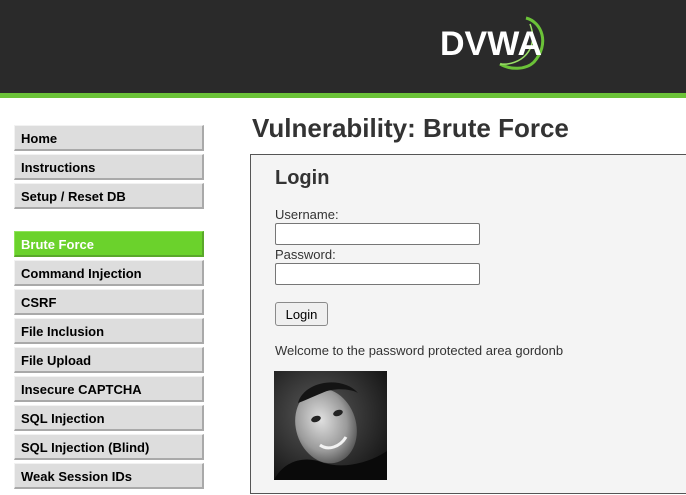  I want to click on menu-item-home: Home, so click(109, 138).